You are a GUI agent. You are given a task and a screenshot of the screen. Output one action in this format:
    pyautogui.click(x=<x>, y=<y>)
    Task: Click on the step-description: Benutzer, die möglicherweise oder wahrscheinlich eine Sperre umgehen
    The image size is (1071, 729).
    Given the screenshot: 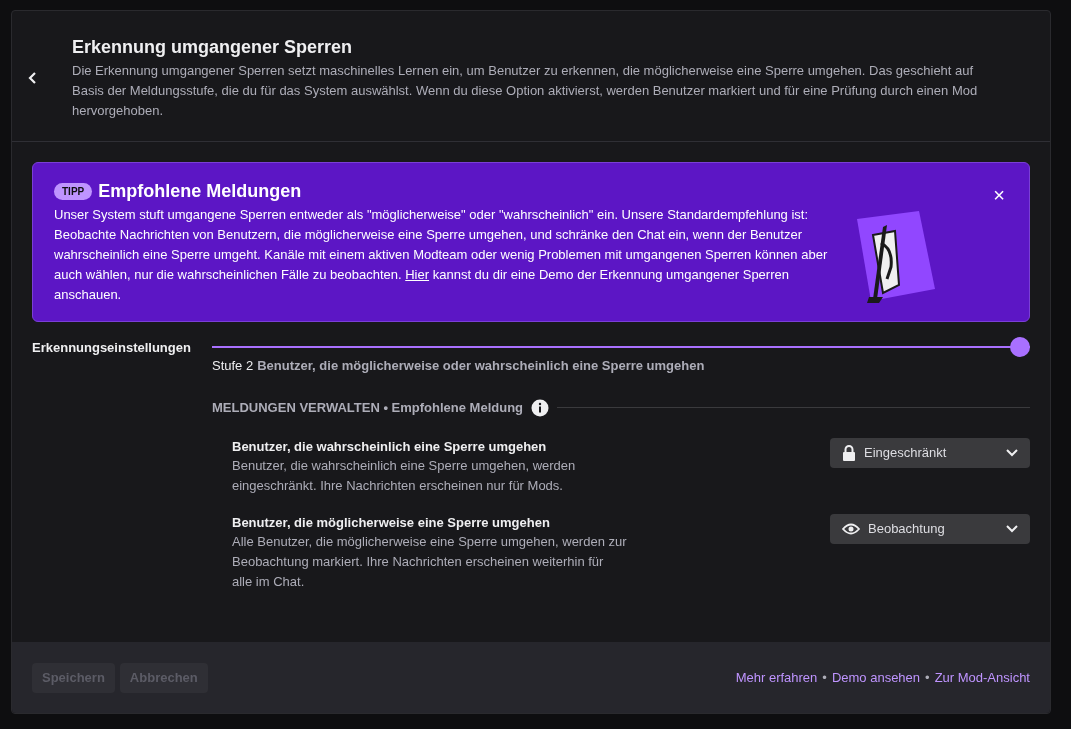 What is the action you would take?
    pyautogui.click(x=481, y=366)
    